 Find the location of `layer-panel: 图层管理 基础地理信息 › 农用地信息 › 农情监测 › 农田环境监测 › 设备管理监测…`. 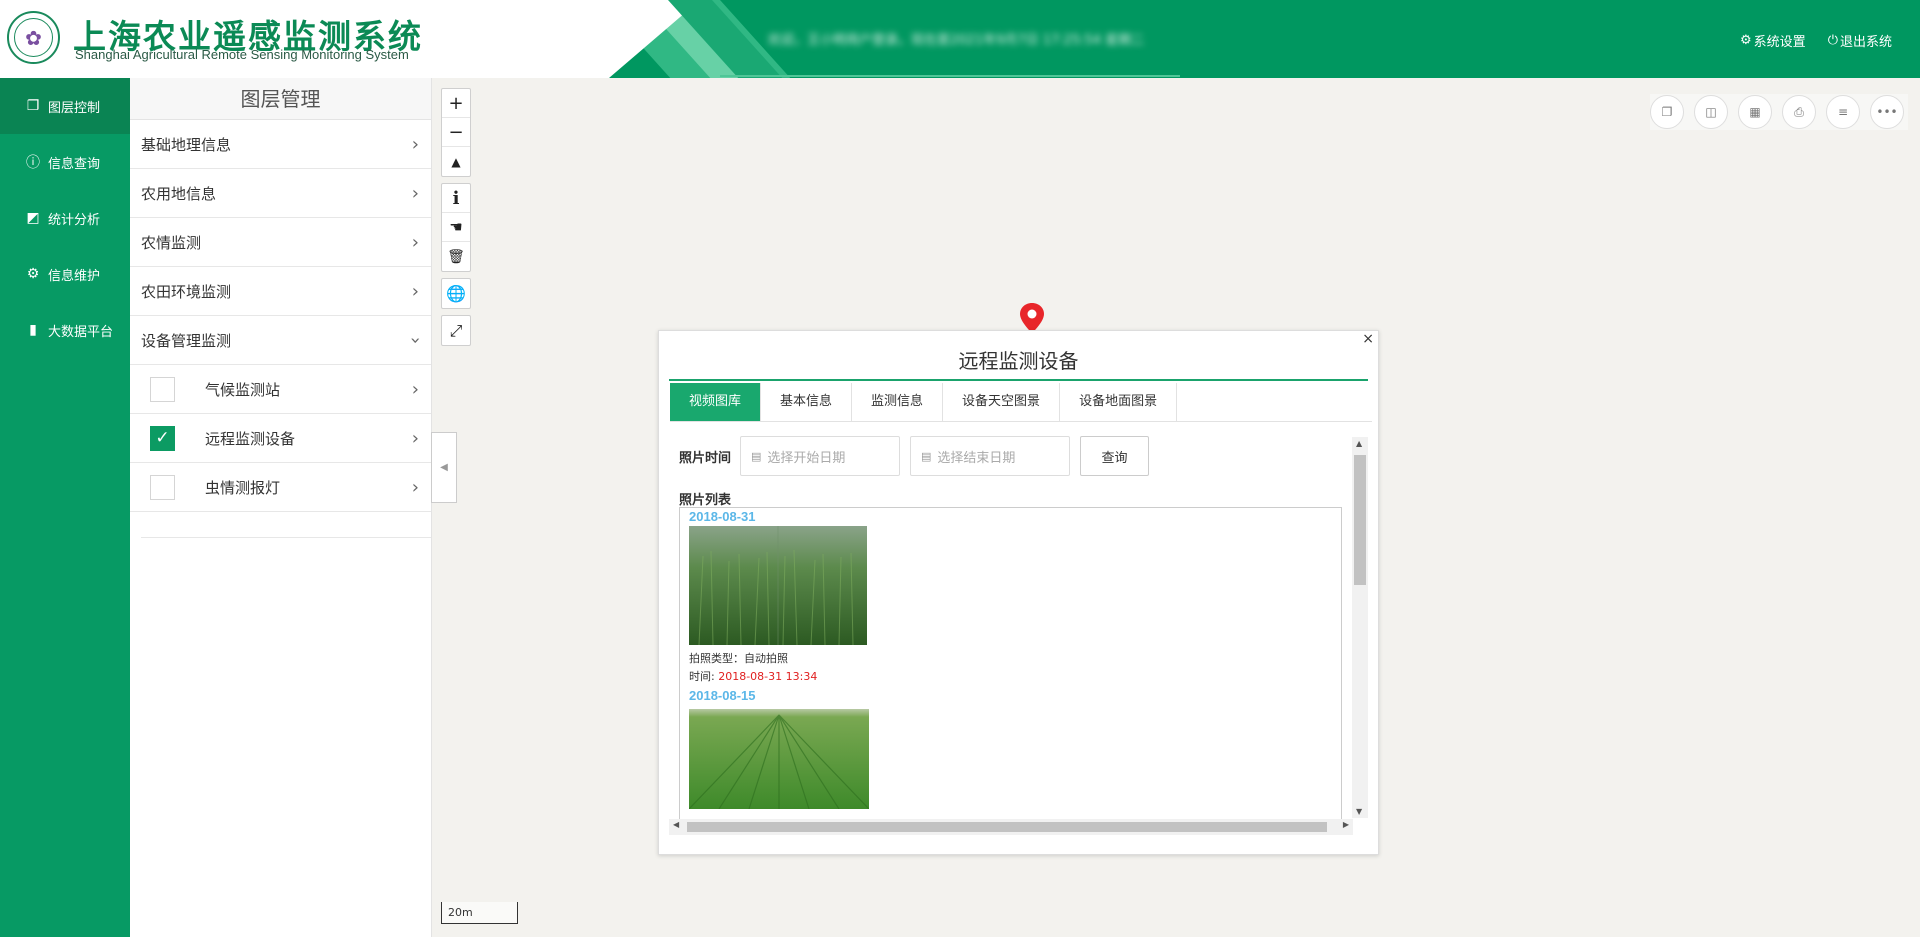

layer-panel: 图层管理 基础地理信息 › 农用地信息 › 农情监测 › 农田环境监测 › 设备管理监测… is located at coordinates (281, 507).